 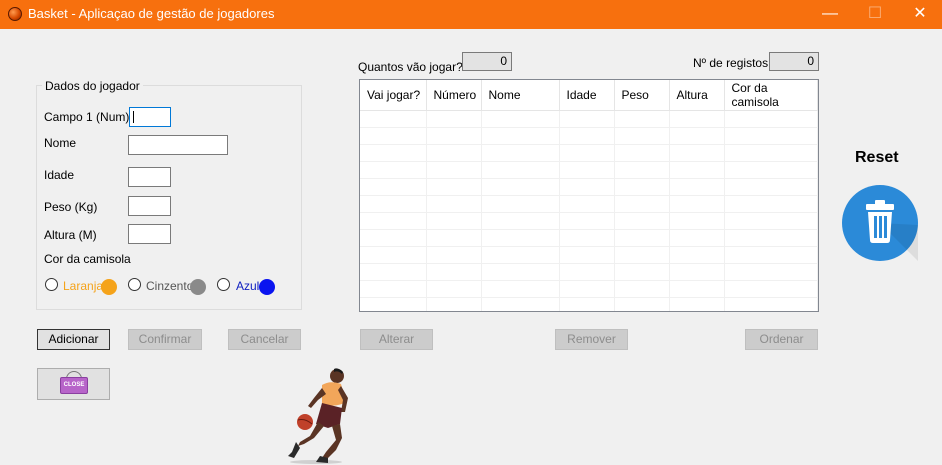 I want to click on player-data-group-title: Dados do jogador, so click(x=92, y=86).